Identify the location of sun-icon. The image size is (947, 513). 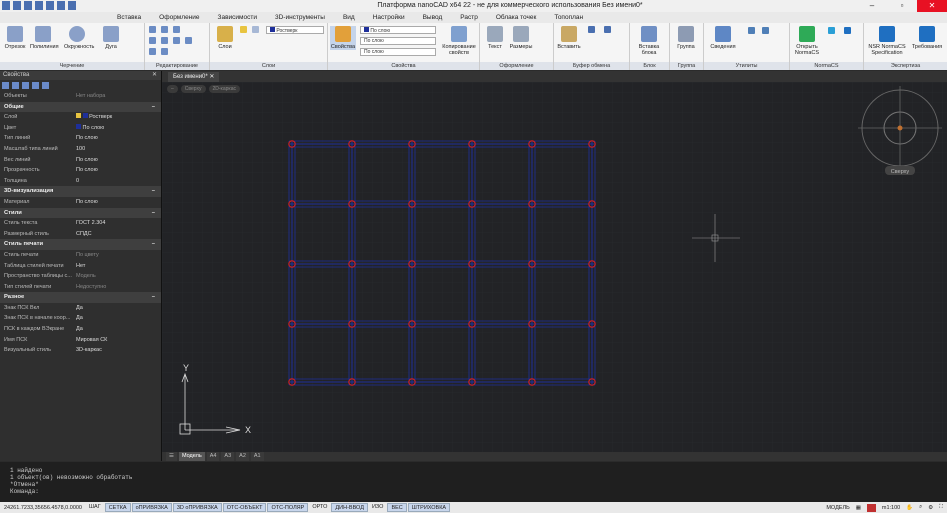
(255, 29).